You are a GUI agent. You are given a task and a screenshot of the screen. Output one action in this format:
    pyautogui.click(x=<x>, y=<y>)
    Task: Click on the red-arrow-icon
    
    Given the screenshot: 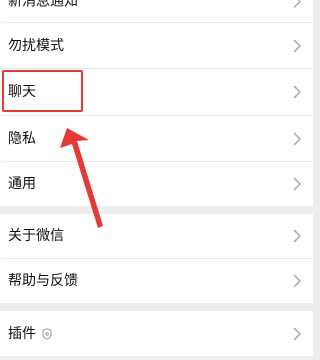 What is the action you would take?
    pyautogui.click(x=81, y=178)
    